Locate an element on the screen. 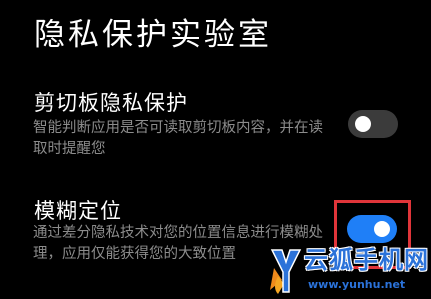  setting-clipboard-description: 智能判断应用是否可读取剪切板内容，并在读取时提醒您 is located at coordinates (178, 138).